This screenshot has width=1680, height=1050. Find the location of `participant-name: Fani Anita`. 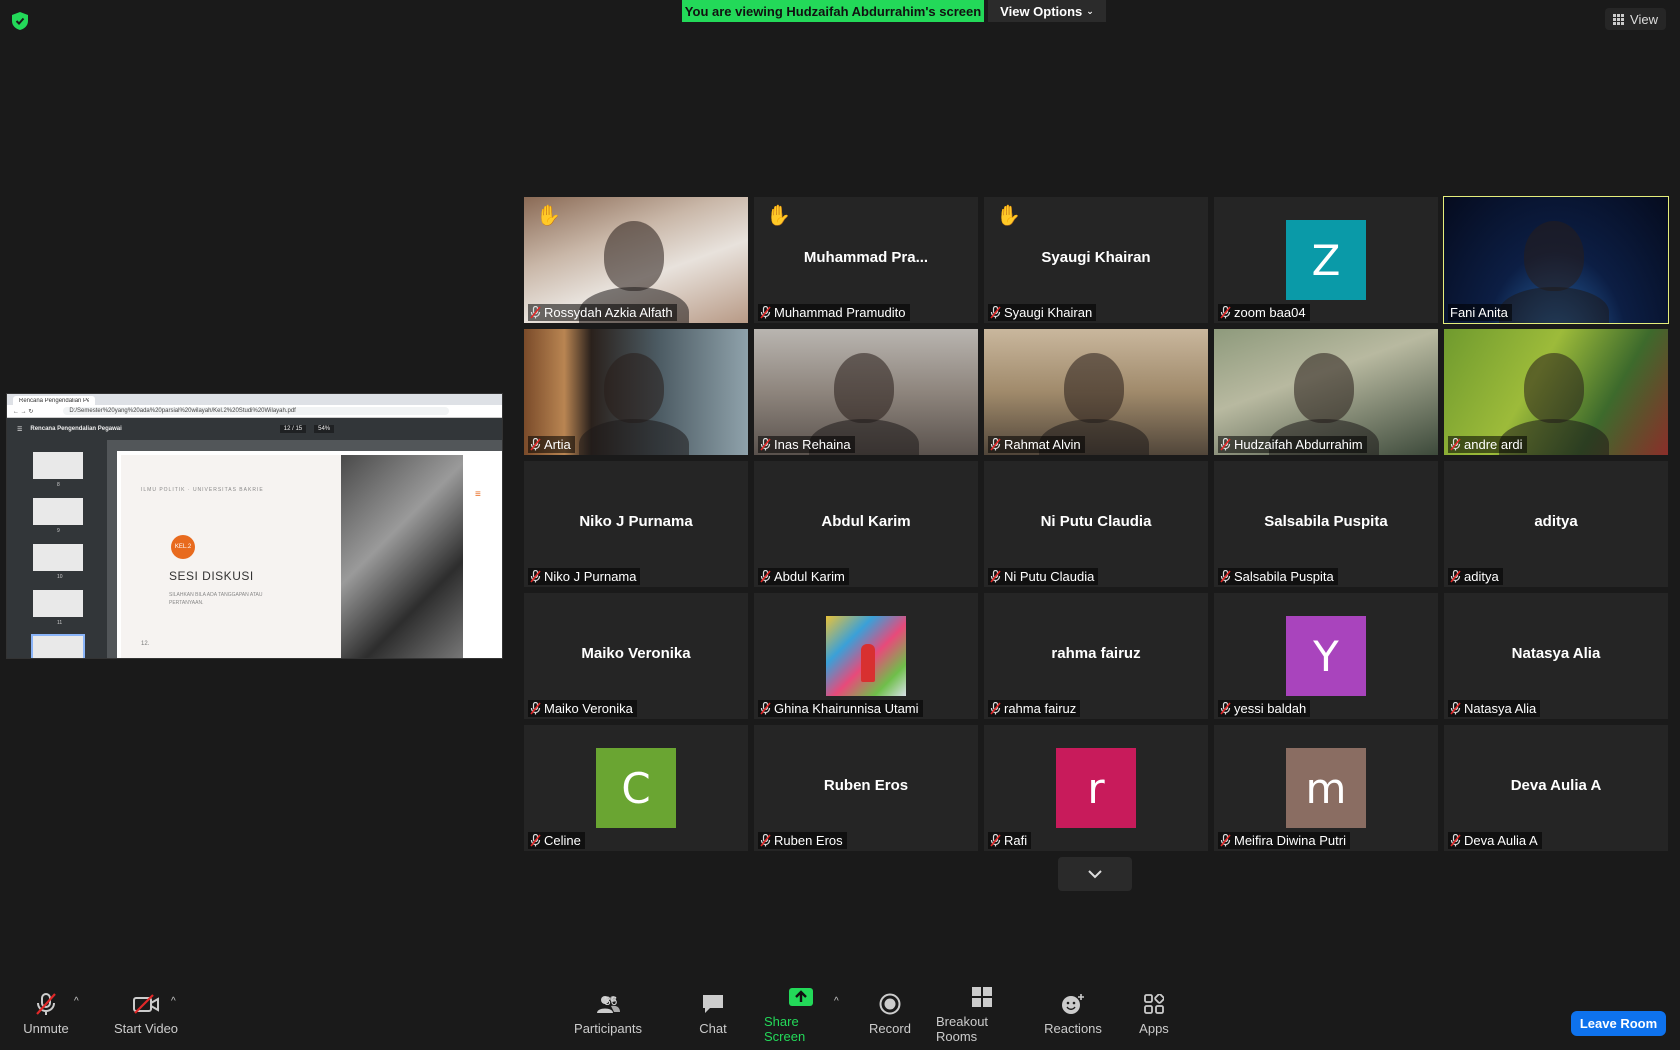

participant-name: Fani Anita is located at coordinates (1479, 312).